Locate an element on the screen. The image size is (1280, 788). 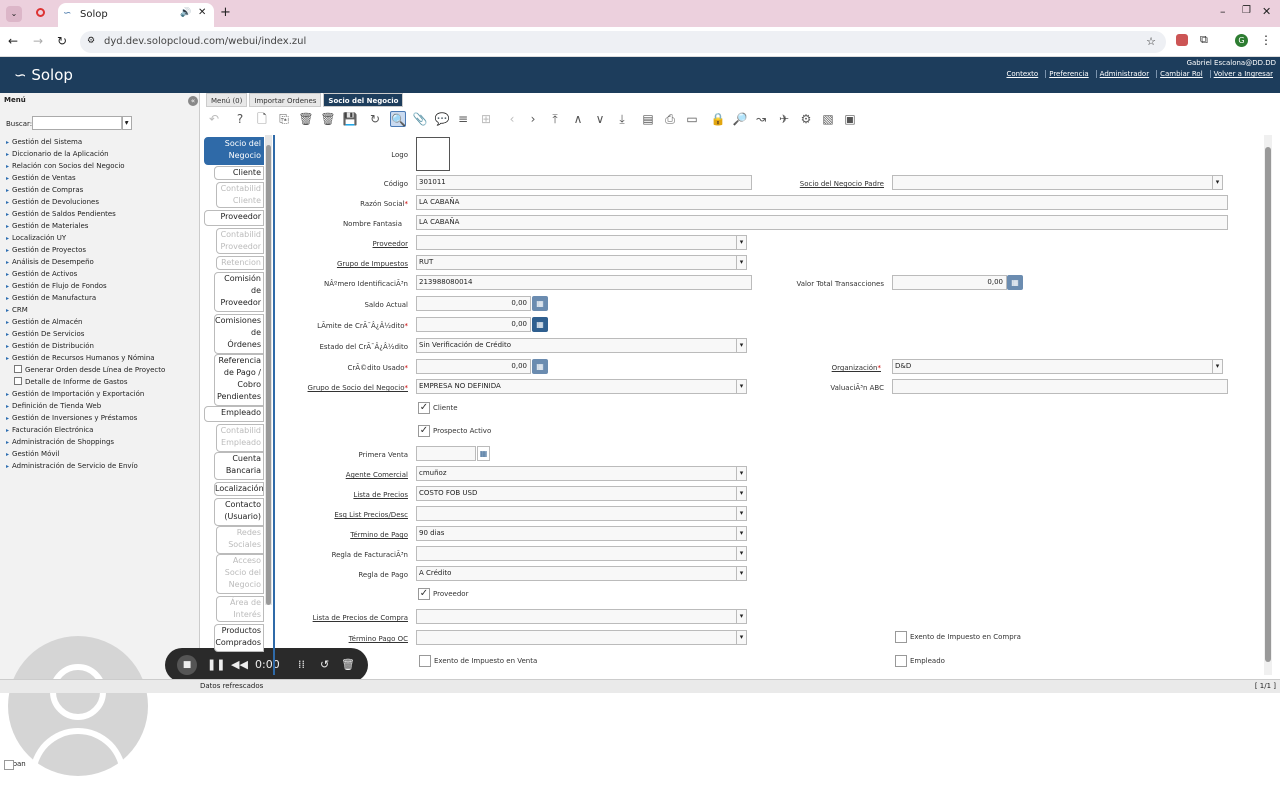
menu-folder-item: ▸ Gestión de Saldos Pendientes is located at coordinates (101, 214).